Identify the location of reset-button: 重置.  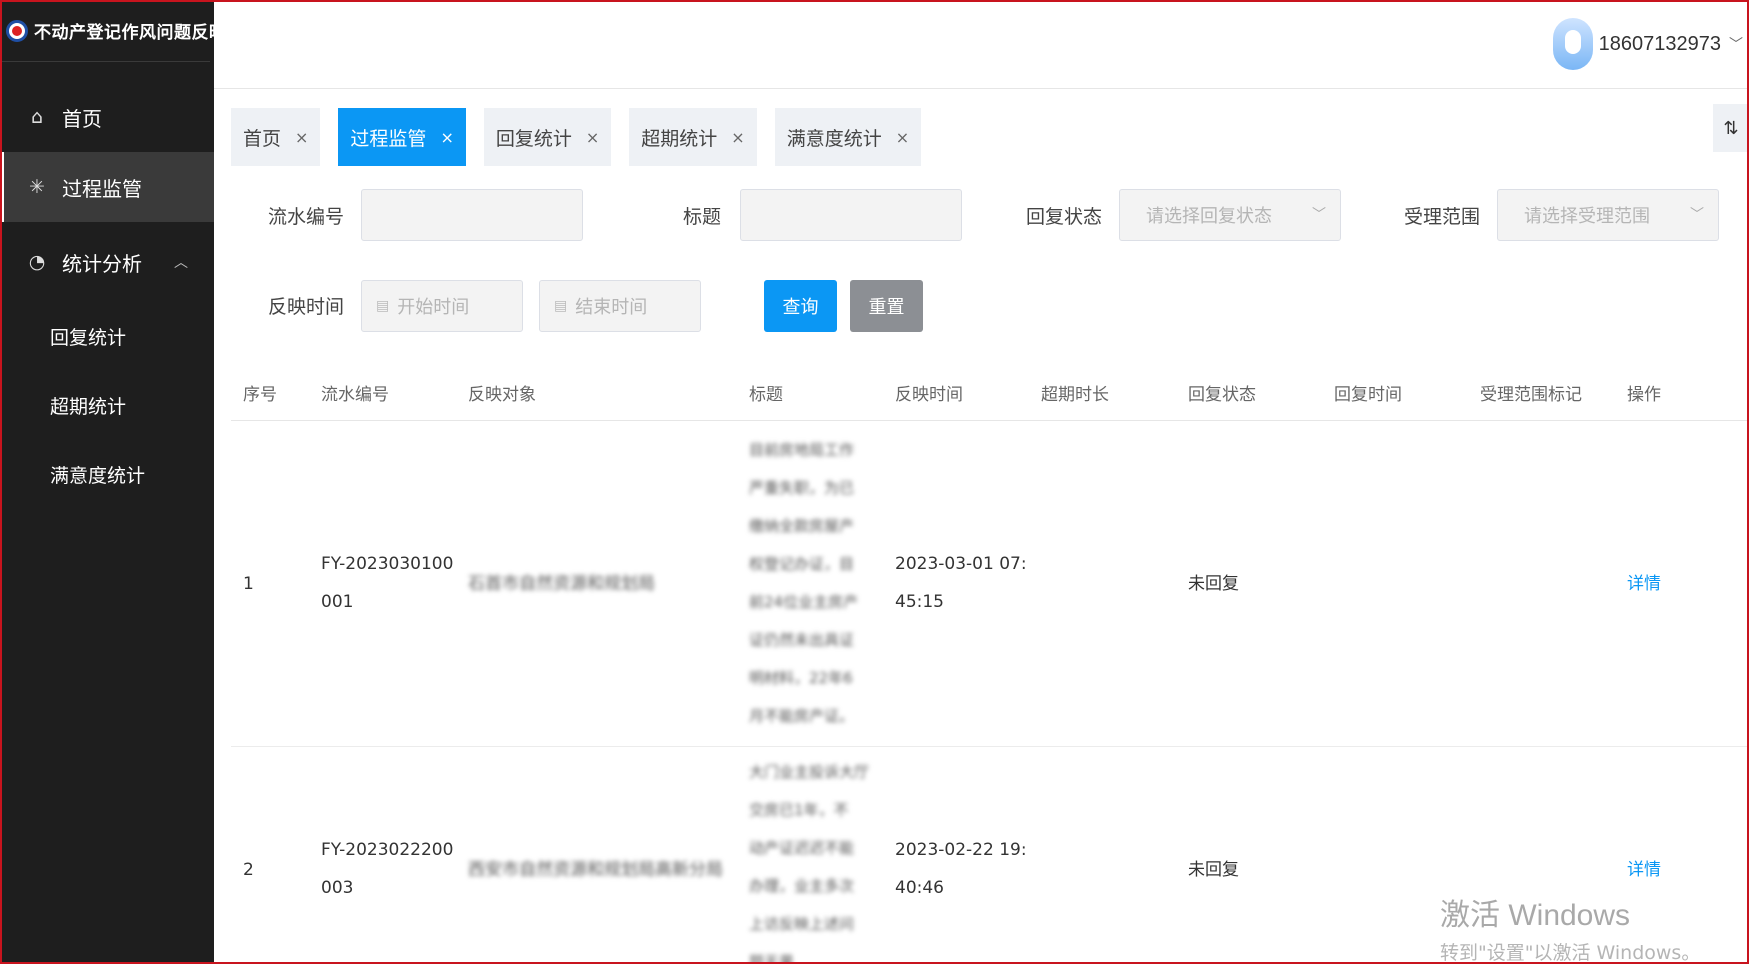
(886, 306).